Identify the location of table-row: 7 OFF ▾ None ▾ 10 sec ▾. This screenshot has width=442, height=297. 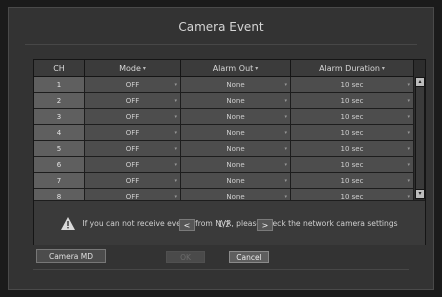
(224, 181).